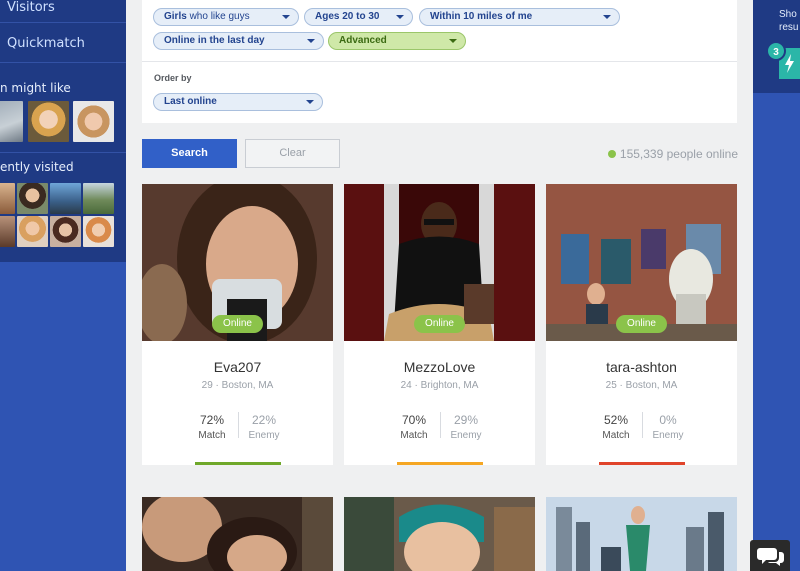  I want to click on profile-meta: 25 · Boston, MA, so click(641, 385).